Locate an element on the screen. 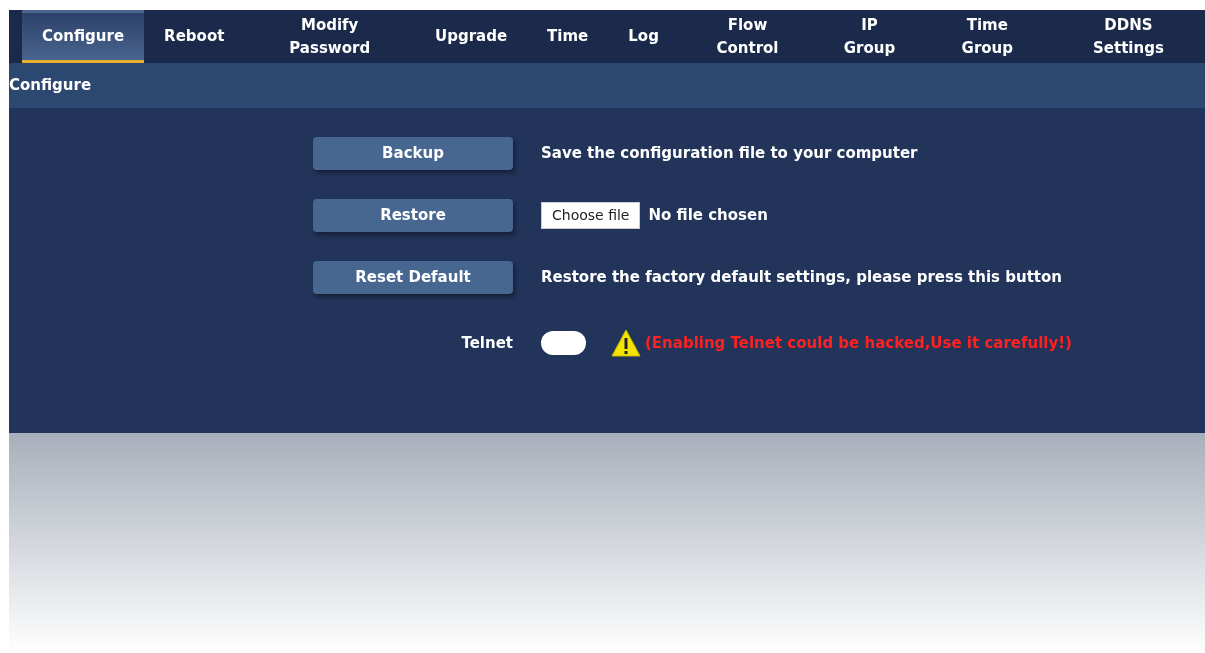 This screenshot has height=653, width=1205. nav-tab: Upgrade is located at coordinates (471, 36).